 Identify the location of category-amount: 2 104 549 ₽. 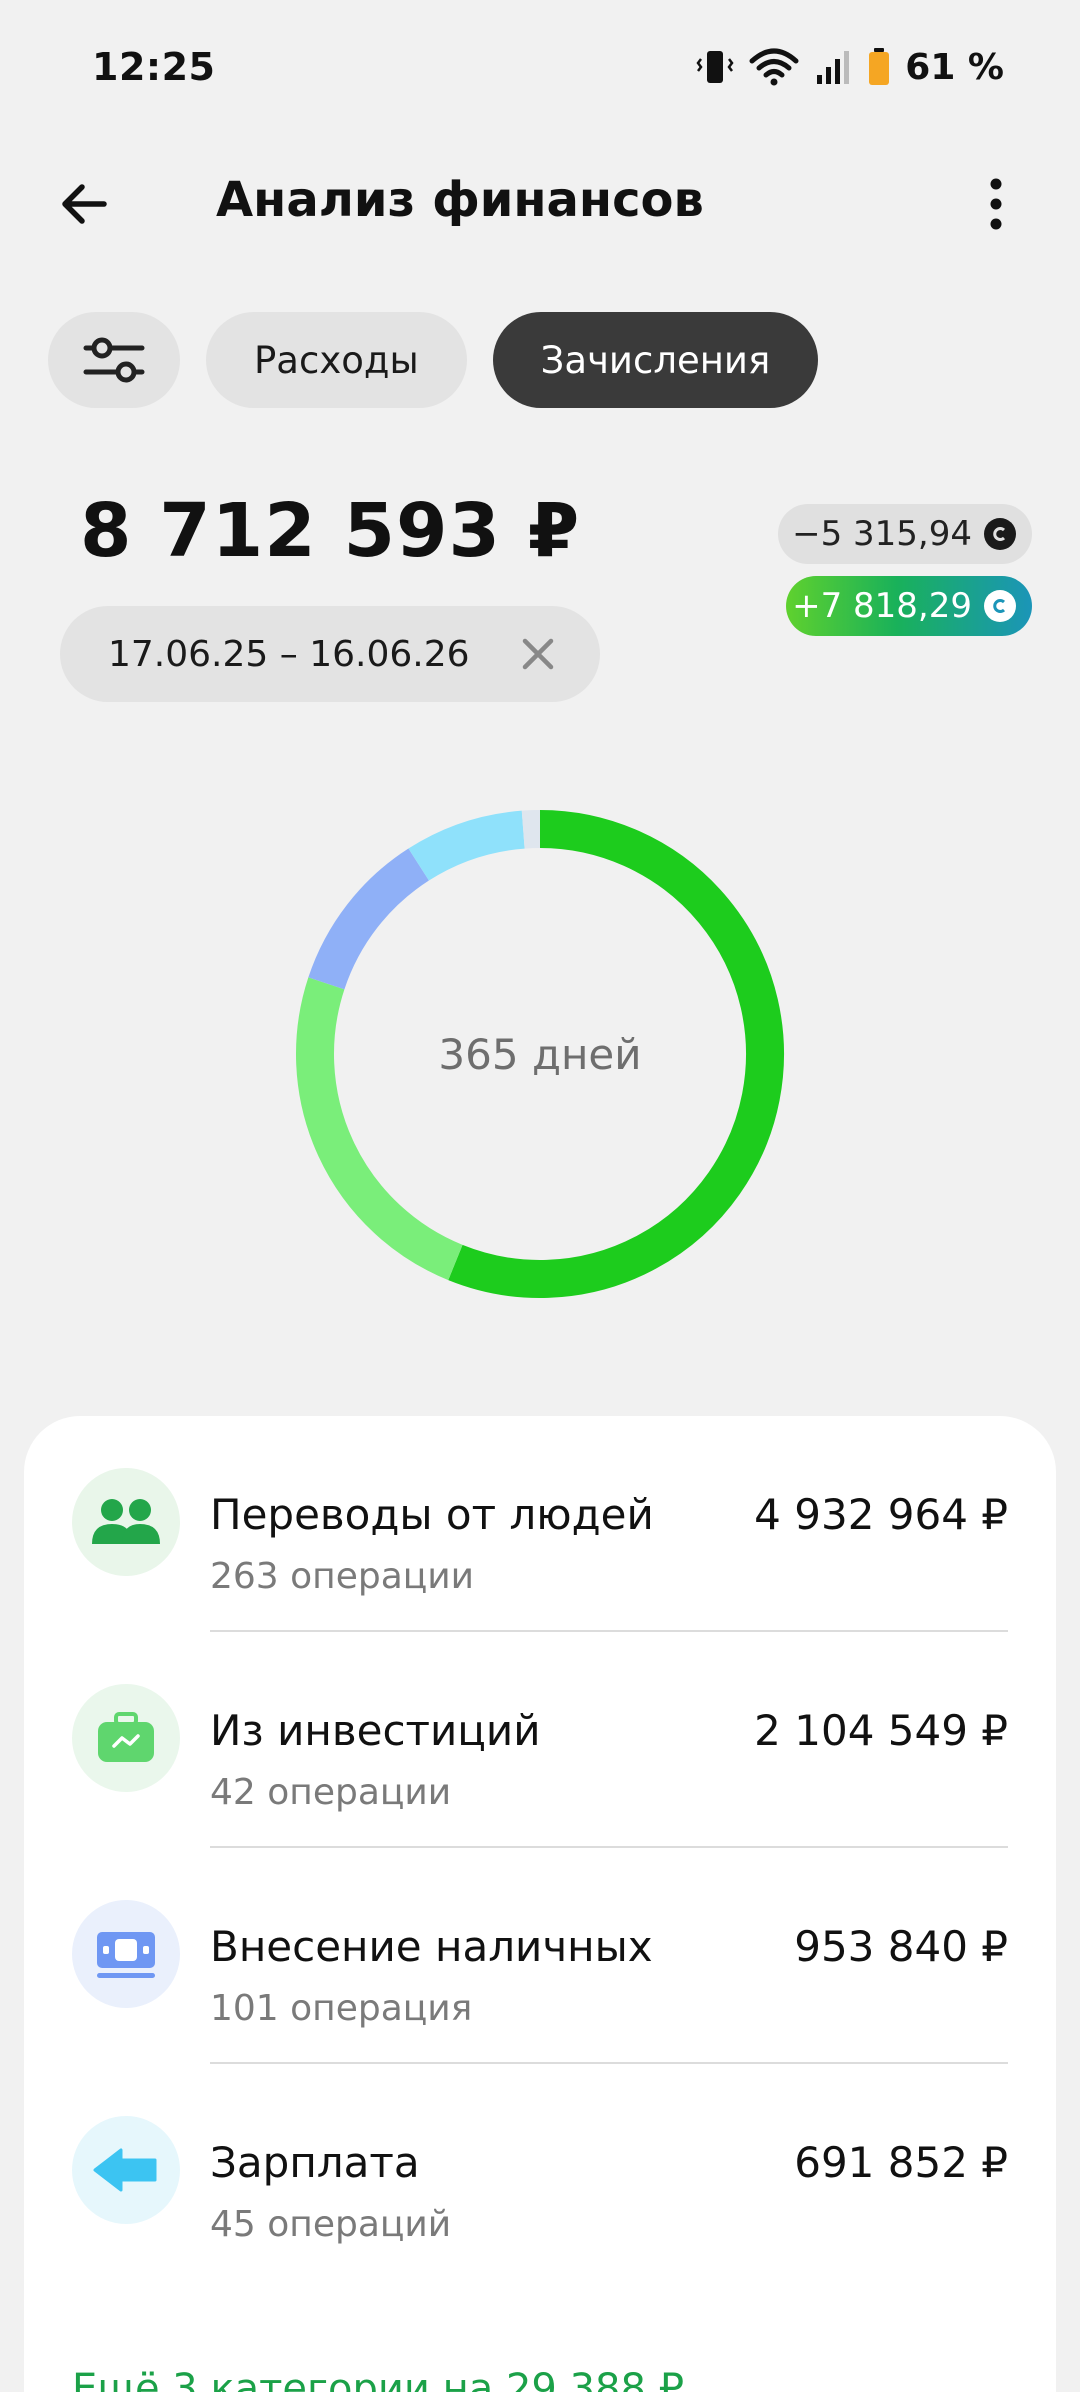
(881, 1730).